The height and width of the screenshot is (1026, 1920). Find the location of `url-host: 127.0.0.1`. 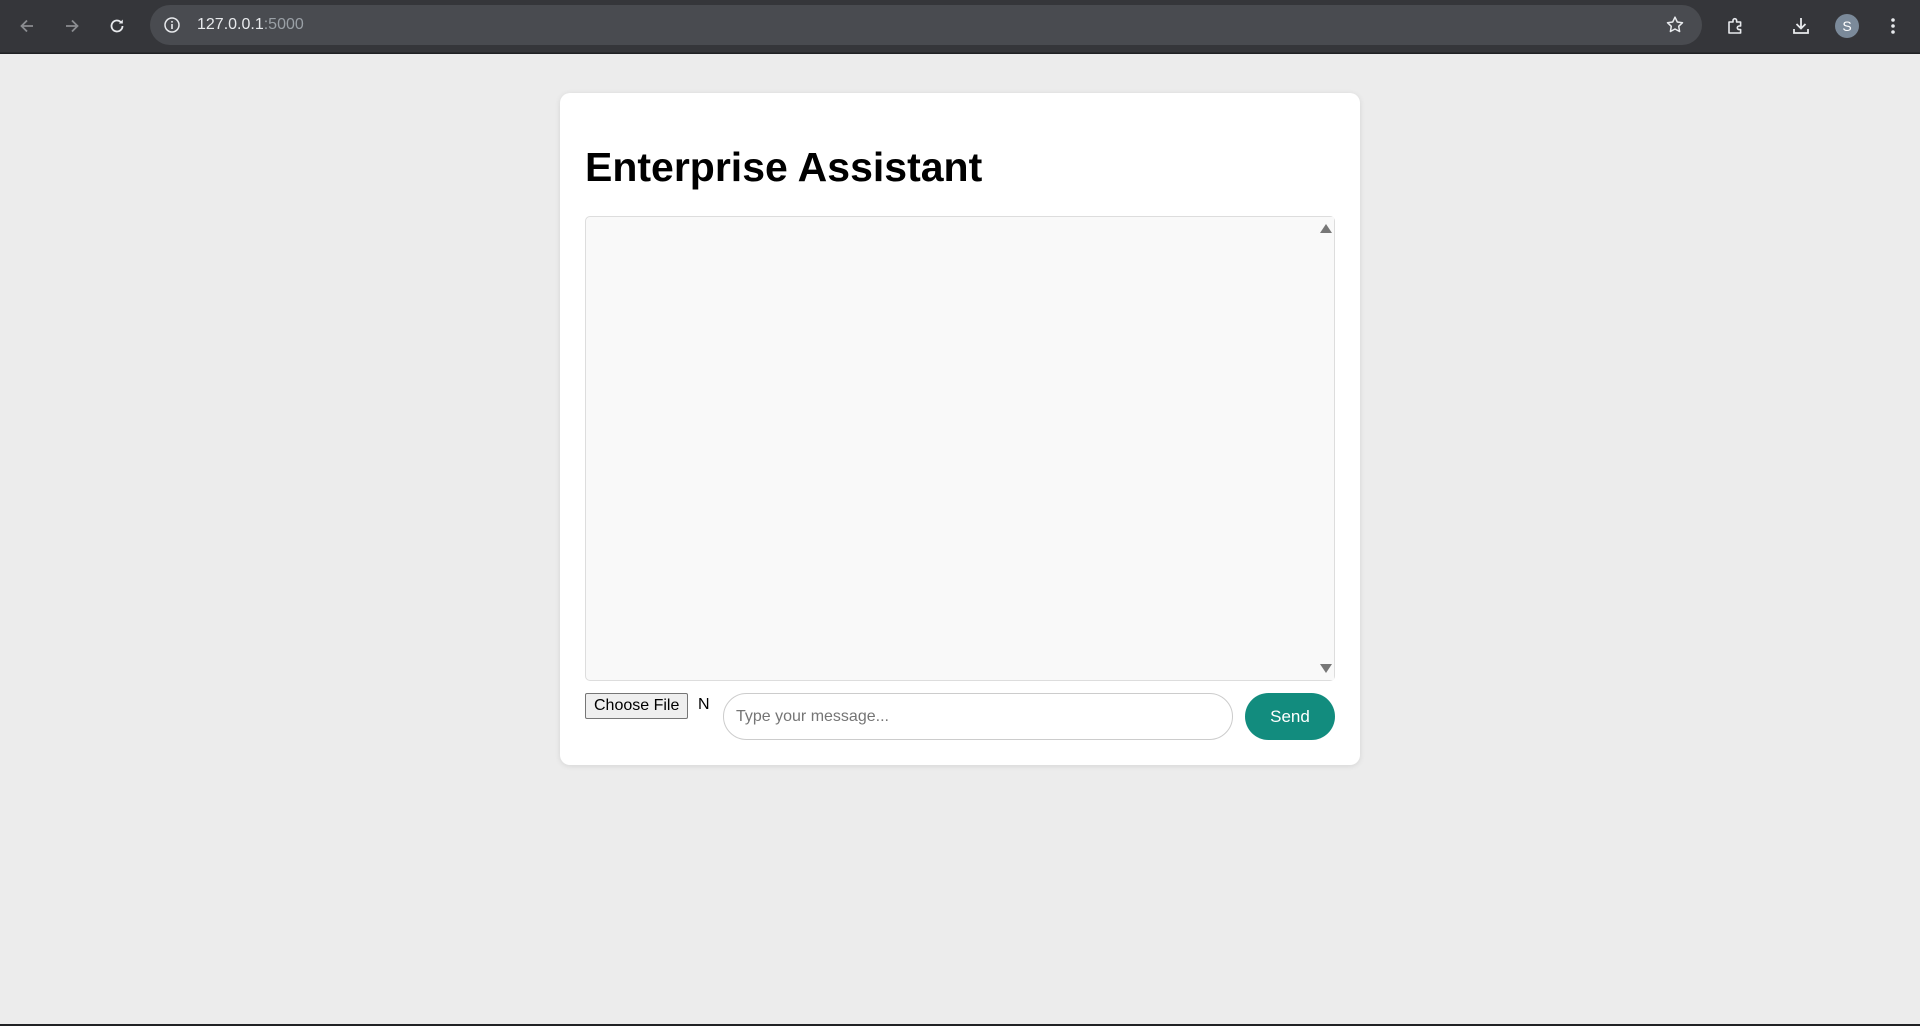

url-host: 127.0.0.1 is located at coordinates (230, 24).